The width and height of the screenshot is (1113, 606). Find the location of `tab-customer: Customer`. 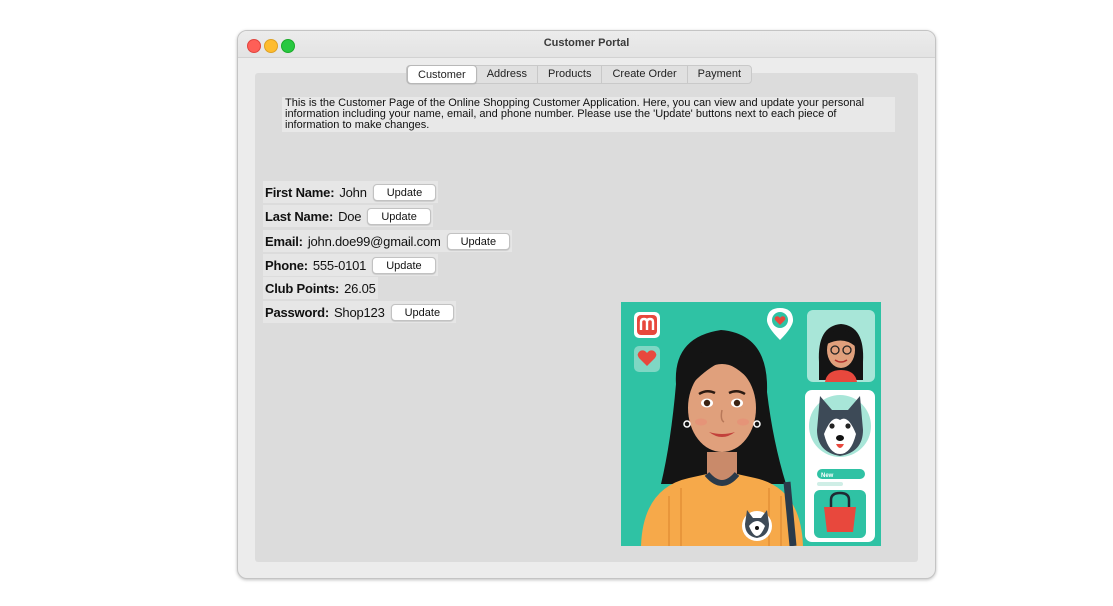

tab-customer: Customer is located at coordinates (442, 74).